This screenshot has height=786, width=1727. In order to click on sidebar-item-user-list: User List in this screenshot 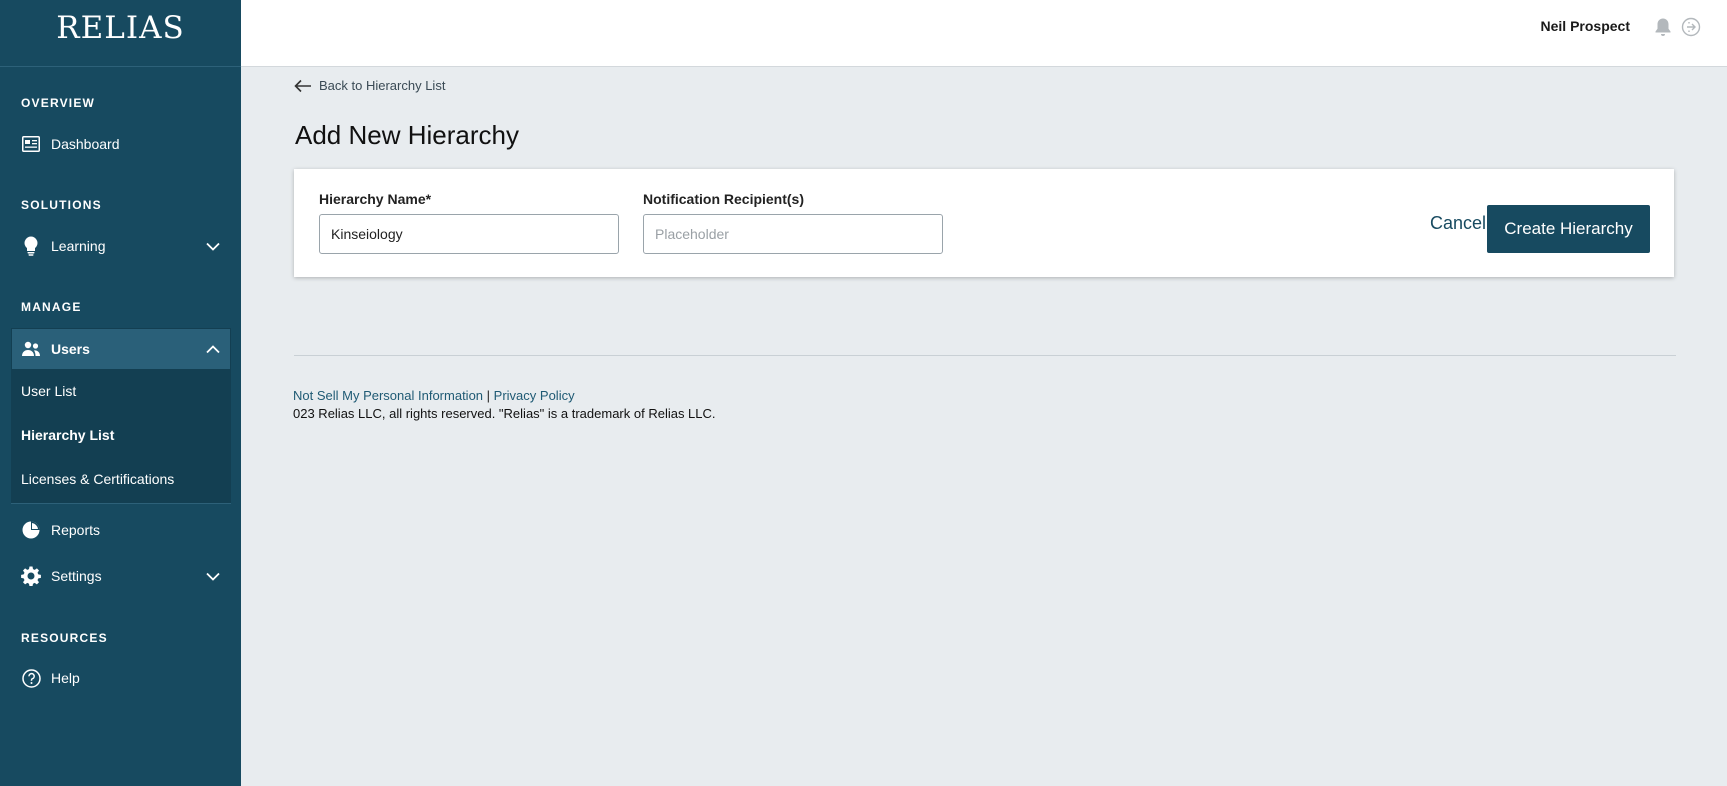, I will do `click(48, 391)`.